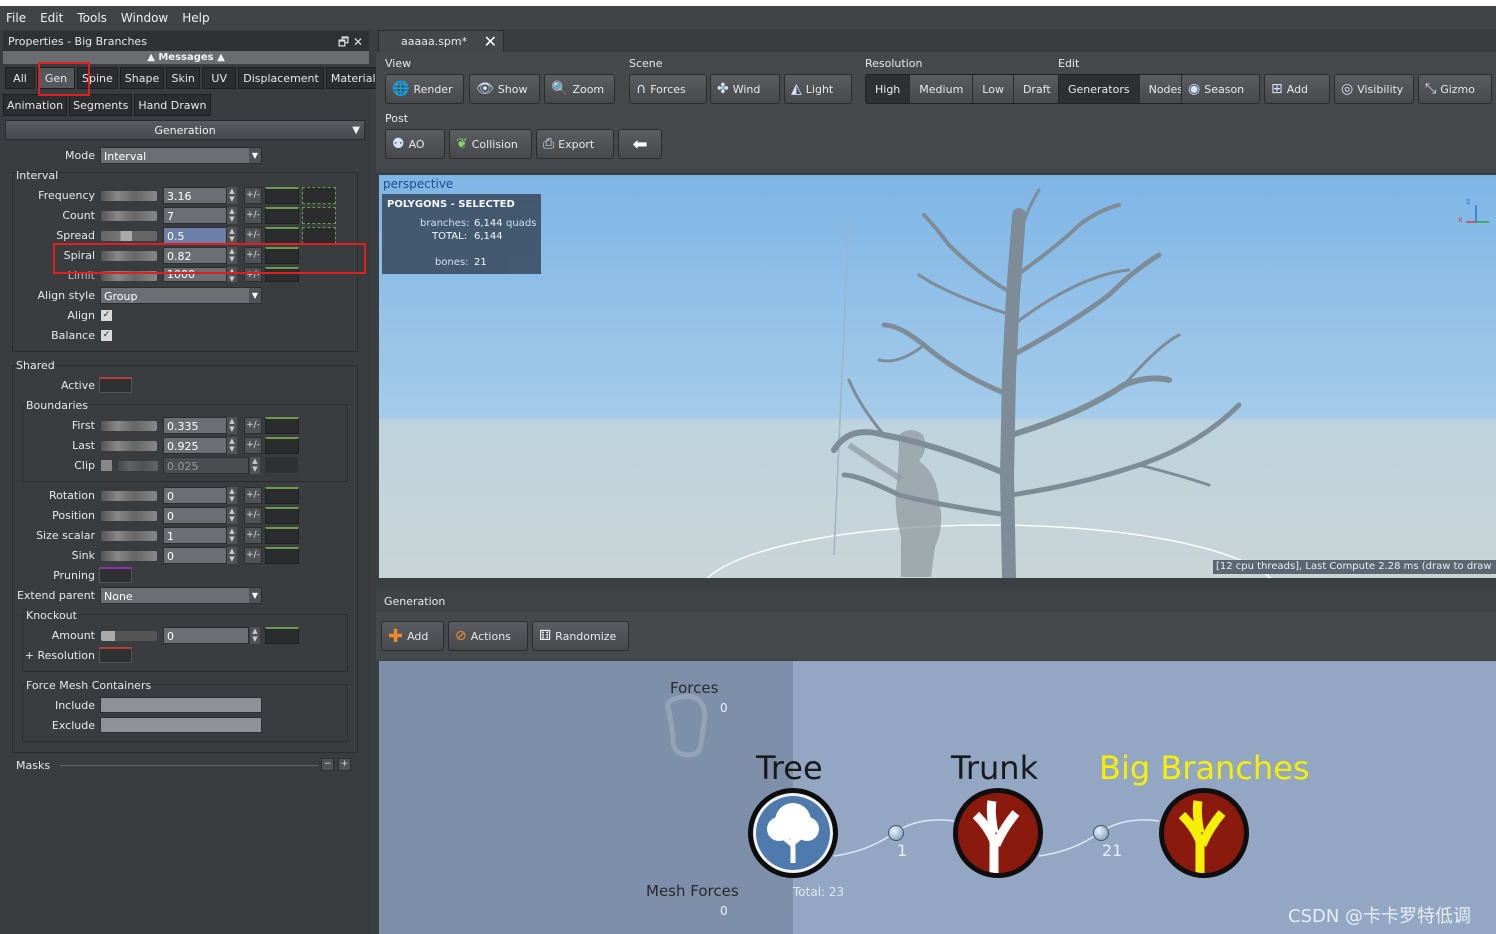 Image resolution: width=1496 pixels, height=934 pixels. I want to click on spread-spinner: ▲ ▼, so click(232, 235).